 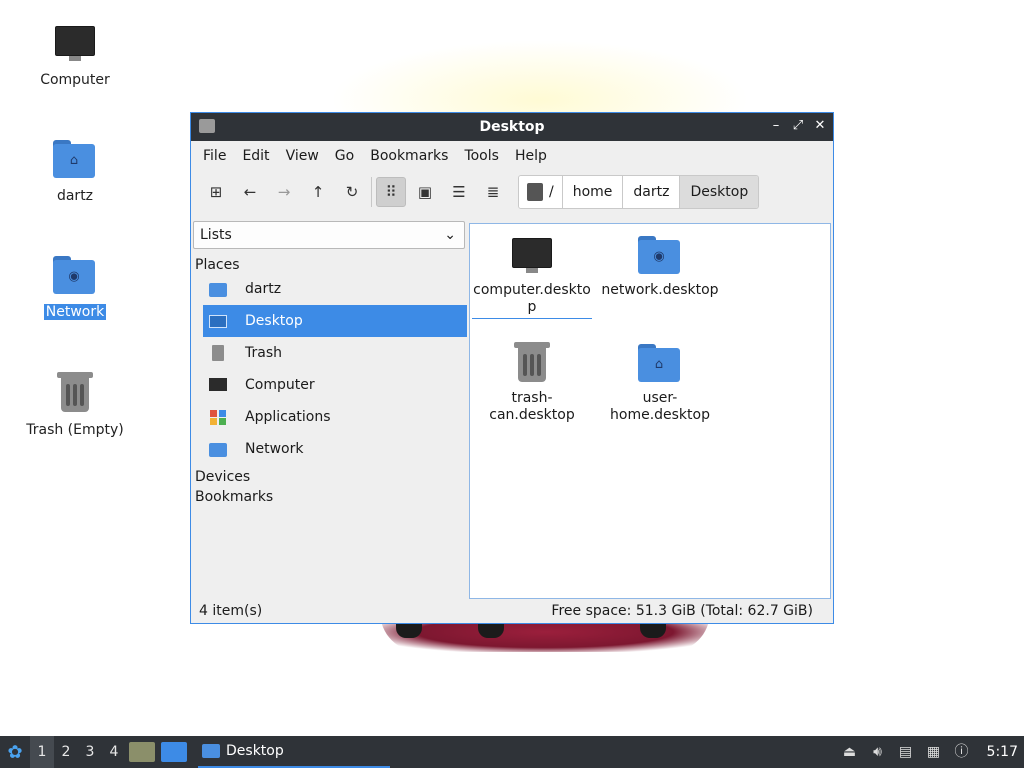 I want to click on desktop-icon-computer: Computer, so click(x=75, y=54).